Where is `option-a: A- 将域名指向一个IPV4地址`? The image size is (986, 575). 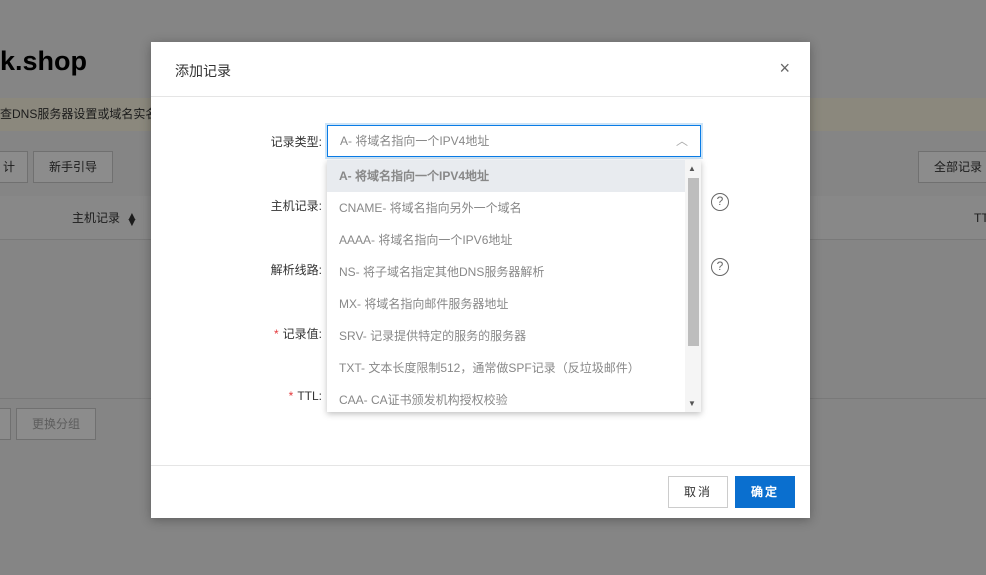
option-a: A- 将域名指向一个IPV4地址 is located at coordinates (506, 176).